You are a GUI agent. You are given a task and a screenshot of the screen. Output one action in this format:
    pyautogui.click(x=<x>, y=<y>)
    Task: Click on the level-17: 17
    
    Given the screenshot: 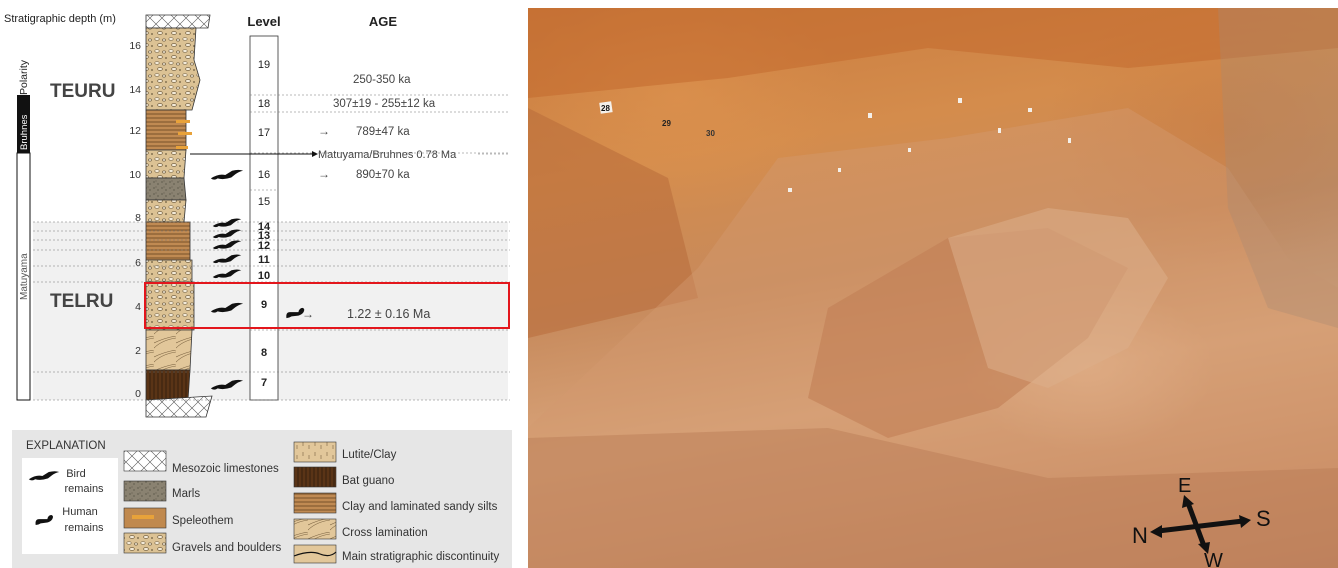 What is the action you would take?
    pyautogui.click(x=264, y=133)
    